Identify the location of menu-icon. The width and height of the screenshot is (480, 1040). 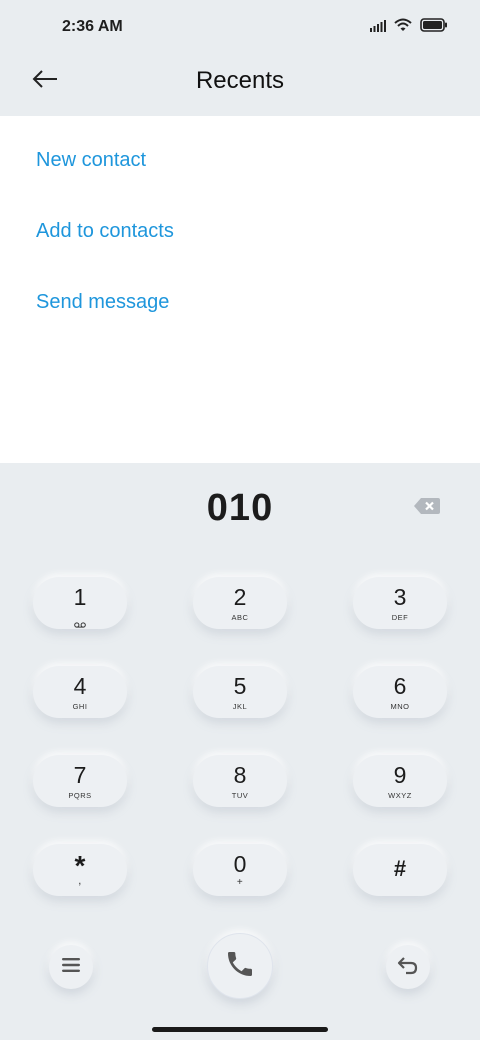
(71, 967).